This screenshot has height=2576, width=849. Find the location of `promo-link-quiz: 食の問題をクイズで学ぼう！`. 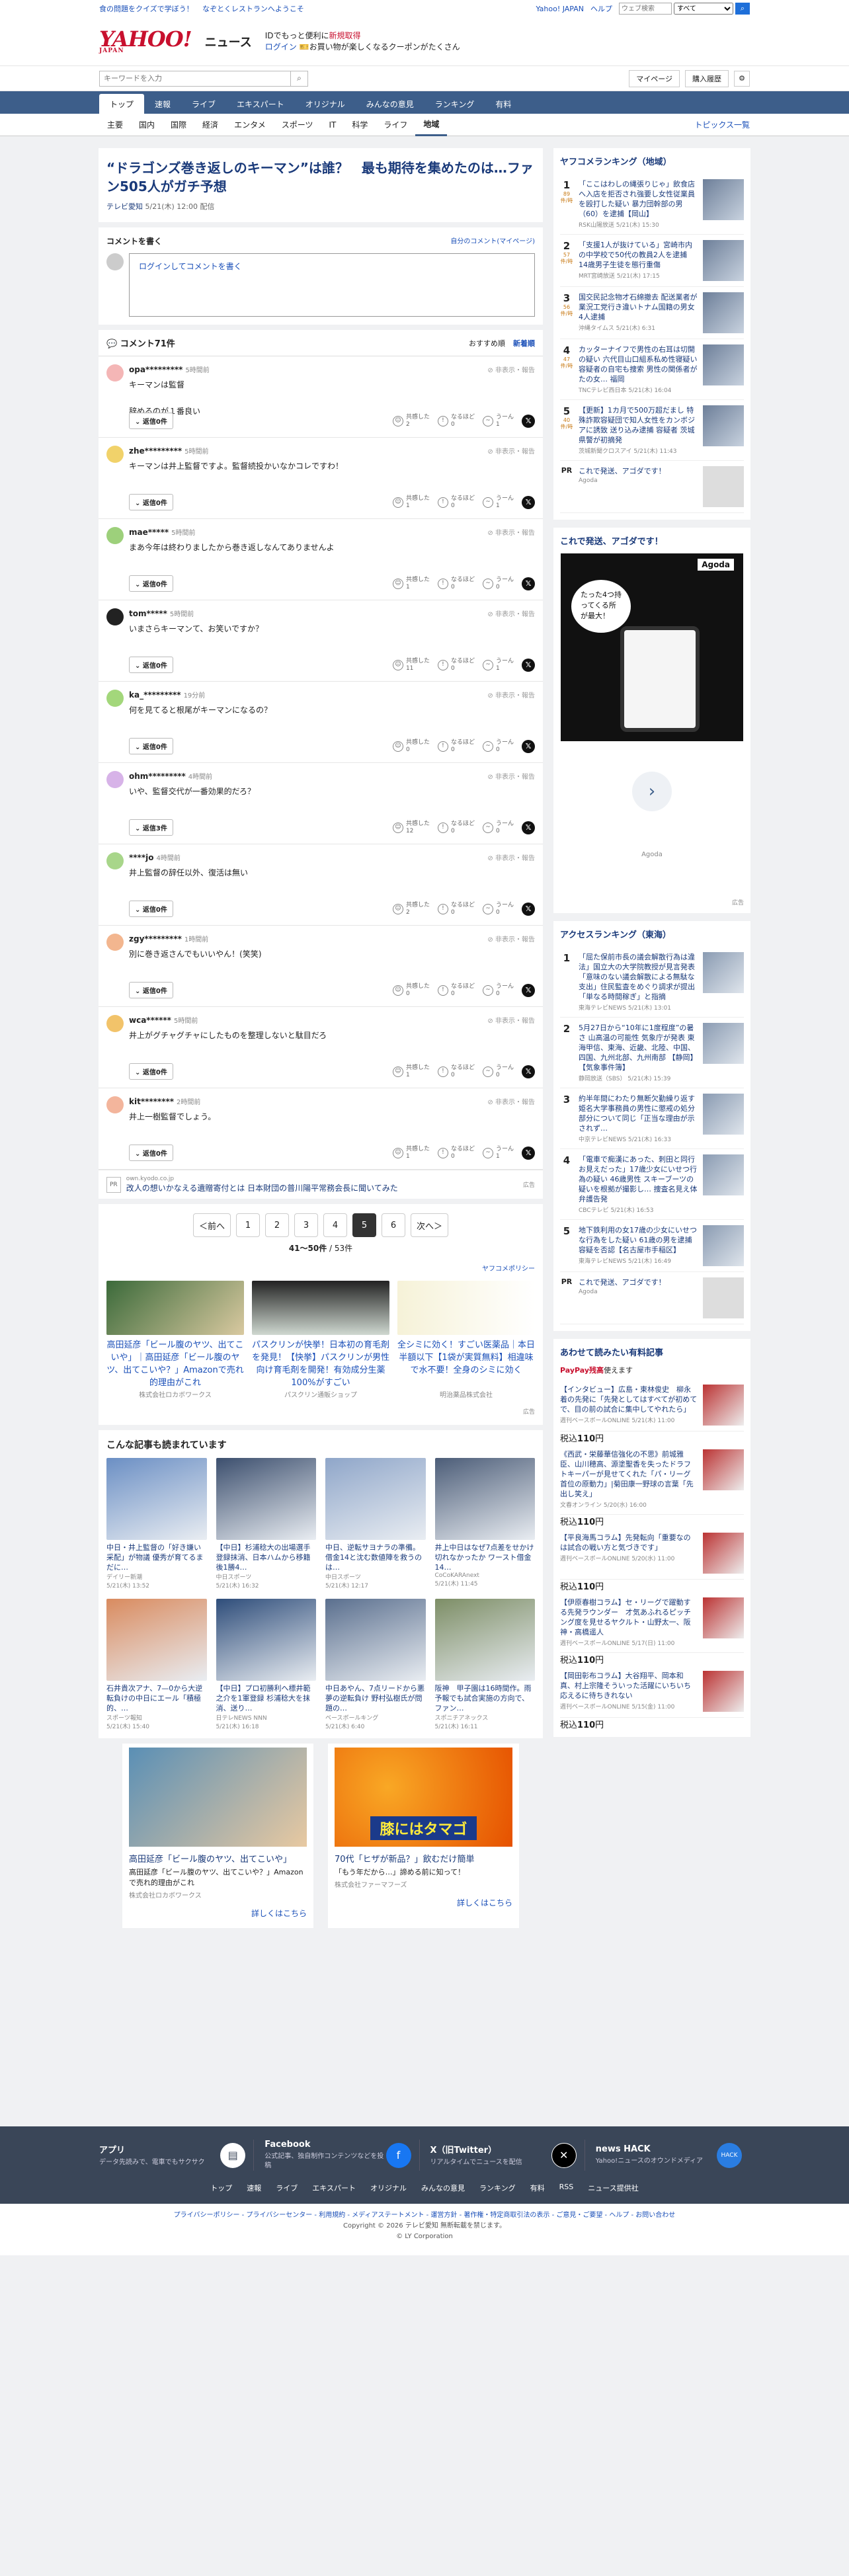

promo-link-quiz: 食の問題をクイズで学ぼう！ is located at coordinates (147, 9).